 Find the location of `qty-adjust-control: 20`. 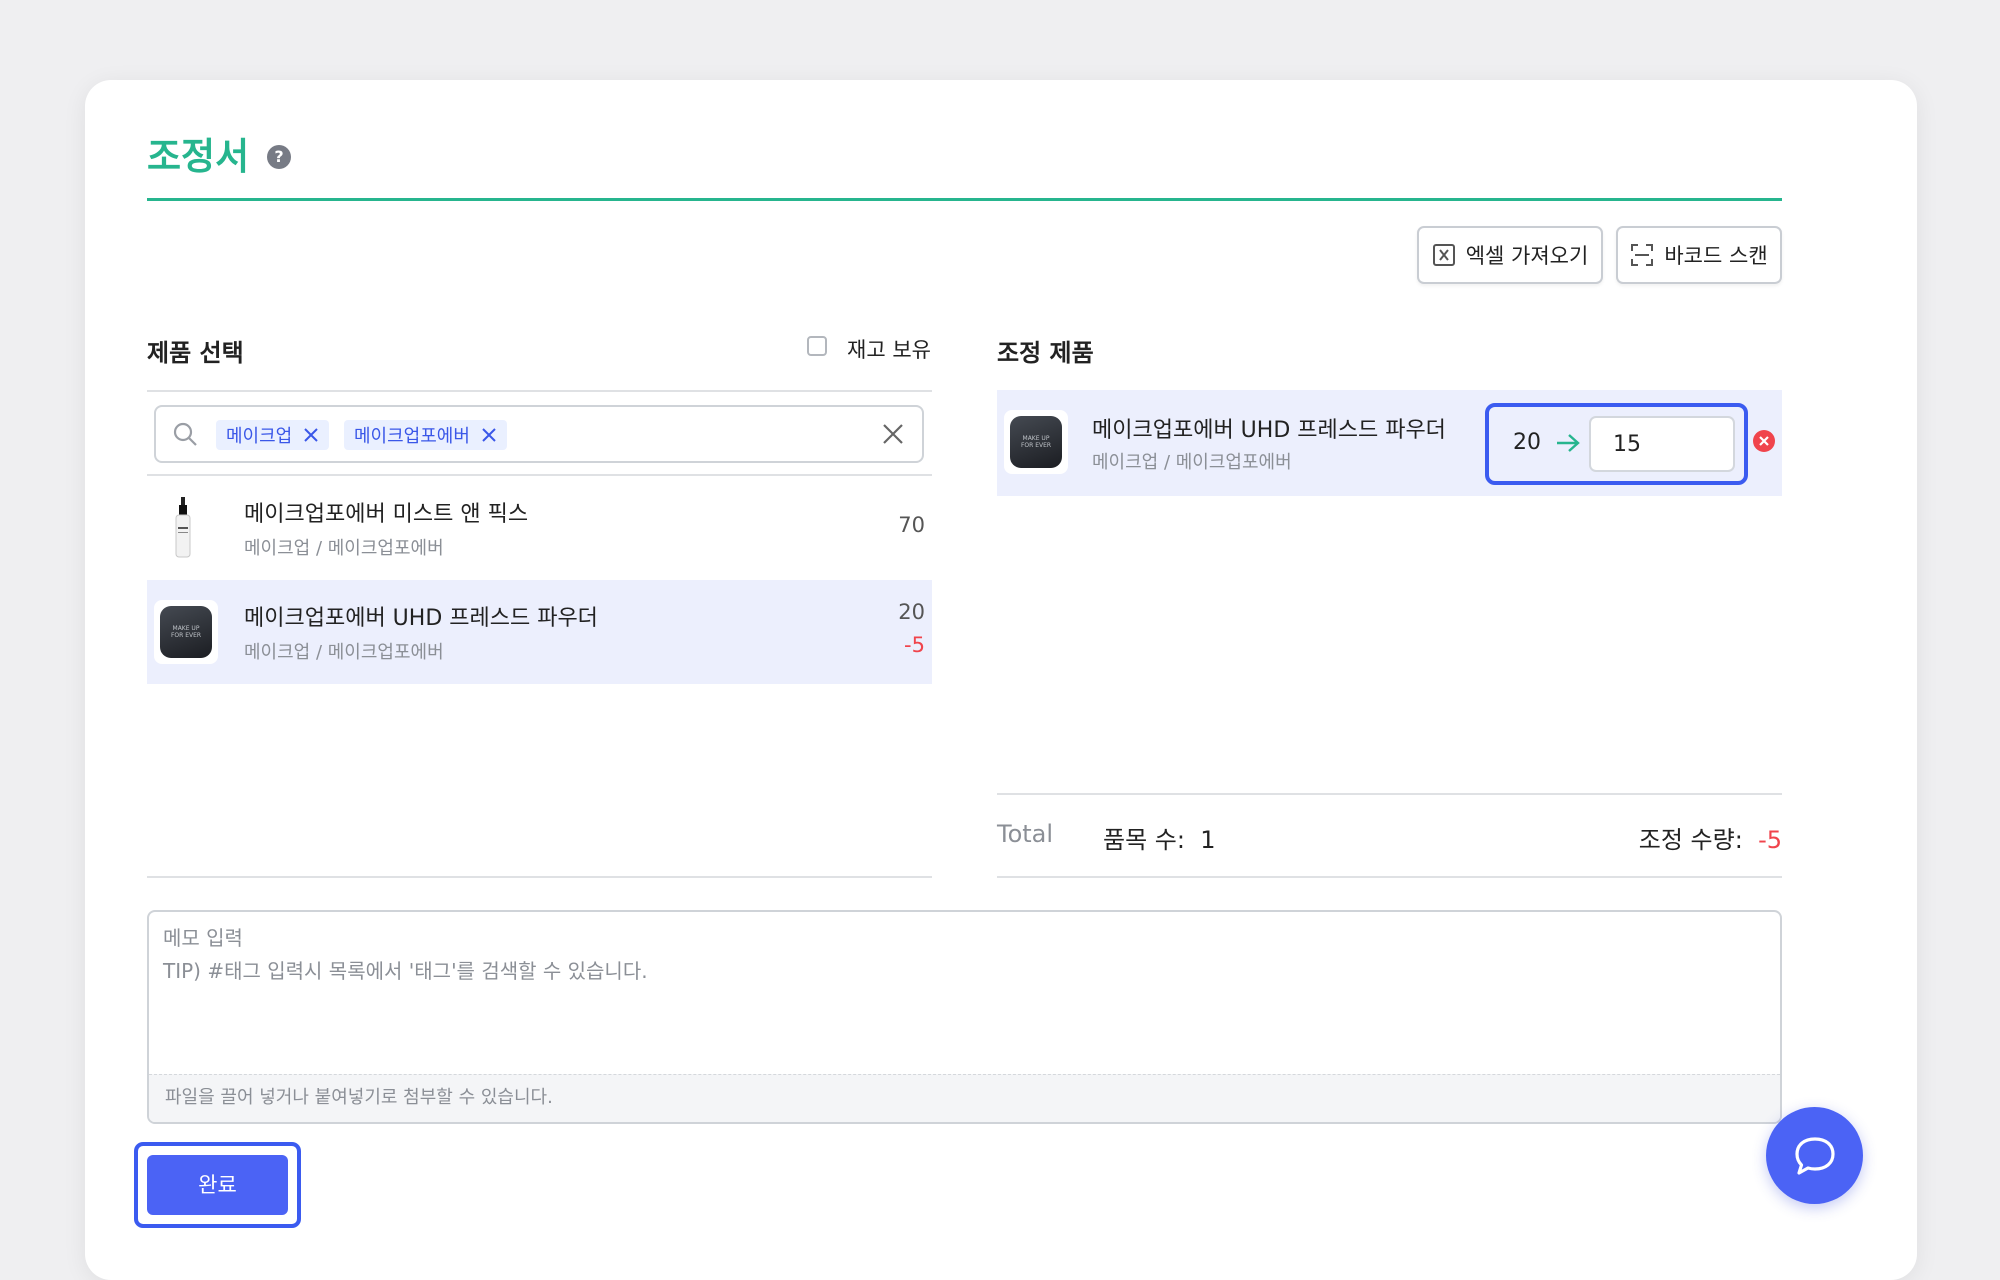

qty-adjust-control: 20 is located at coordinates (1616, 444).